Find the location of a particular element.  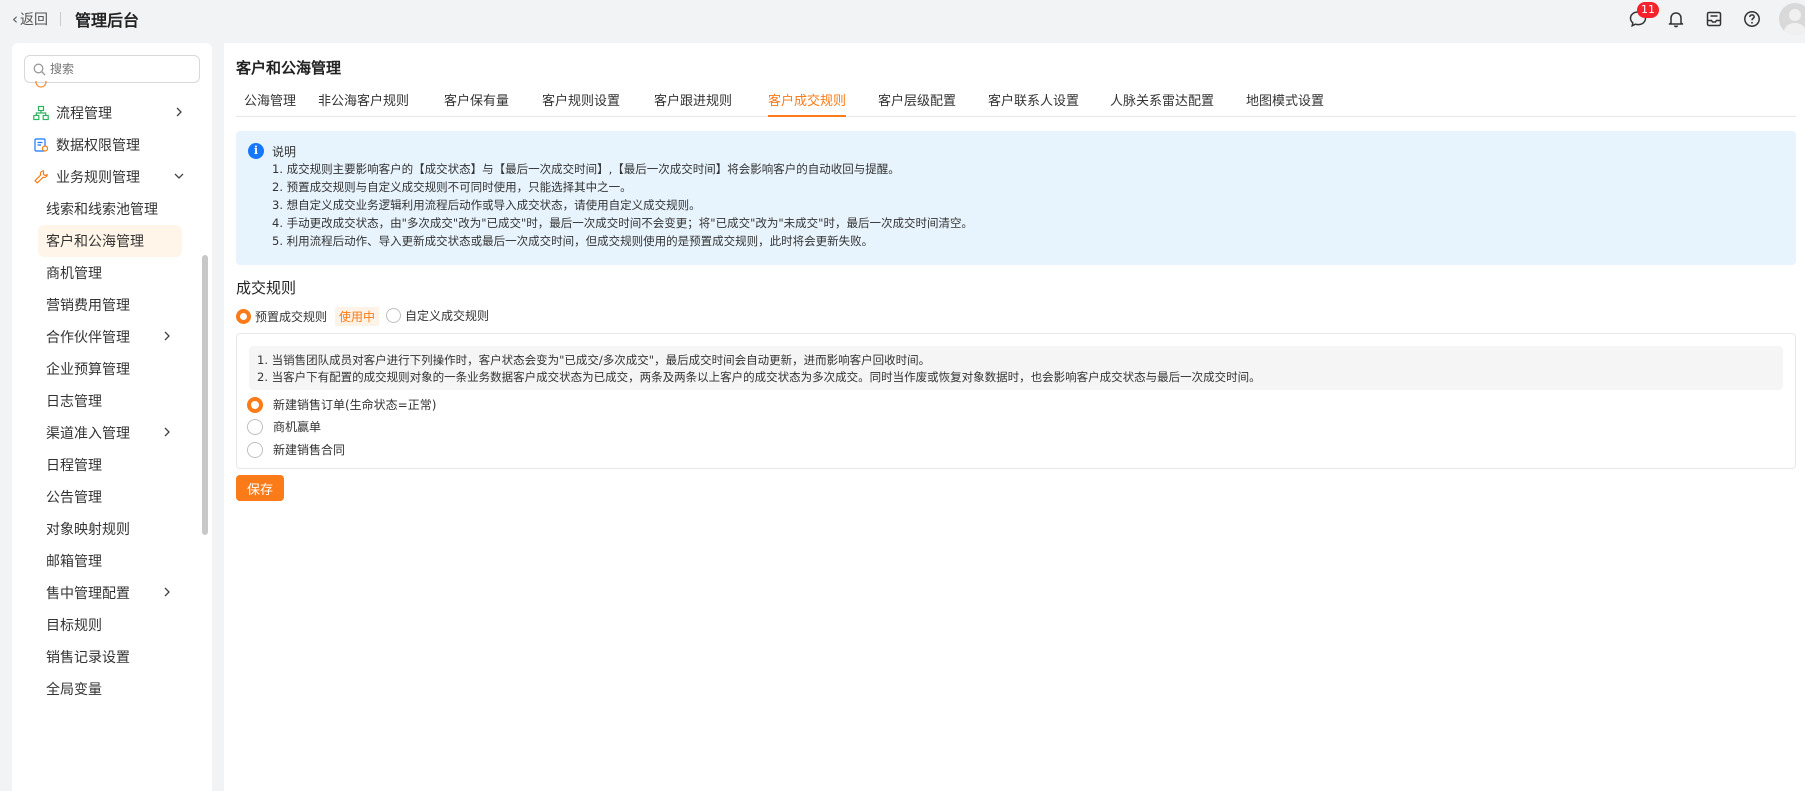

user-icon is located at coordinates (1794, 22).